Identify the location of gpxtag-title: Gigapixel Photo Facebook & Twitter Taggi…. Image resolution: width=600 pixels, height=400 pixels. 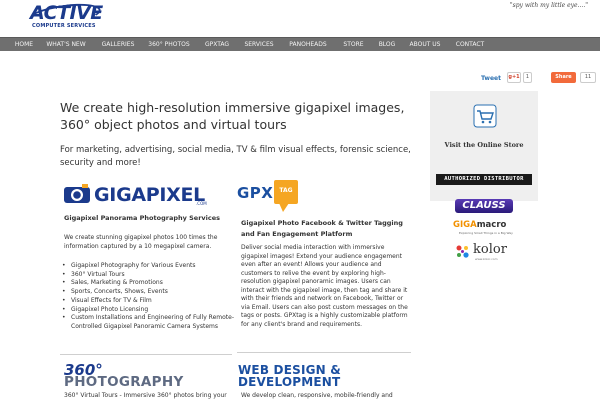
(322, 228).